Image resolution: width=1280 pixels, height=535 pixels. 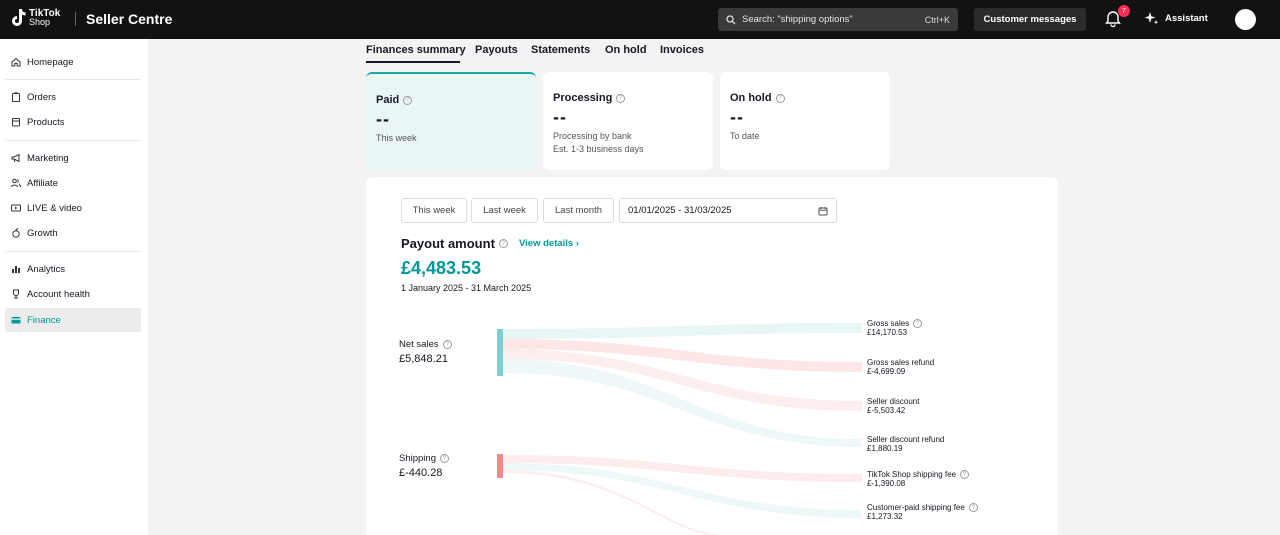 What do you see at coordinates (797, 19) in the screenshot?
I see `search-placeholder: Search: "shipping options"` at bounding box center [797, 19].